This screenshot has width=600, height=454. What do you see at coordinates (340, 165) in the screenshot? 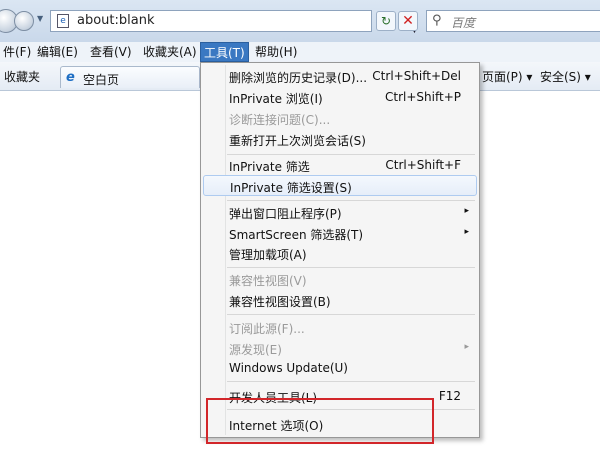
I see `menu-item-inprivate-filtering: InPrivate 筛选 Ctrl+Shift+F` at bounding box center [340, 165].